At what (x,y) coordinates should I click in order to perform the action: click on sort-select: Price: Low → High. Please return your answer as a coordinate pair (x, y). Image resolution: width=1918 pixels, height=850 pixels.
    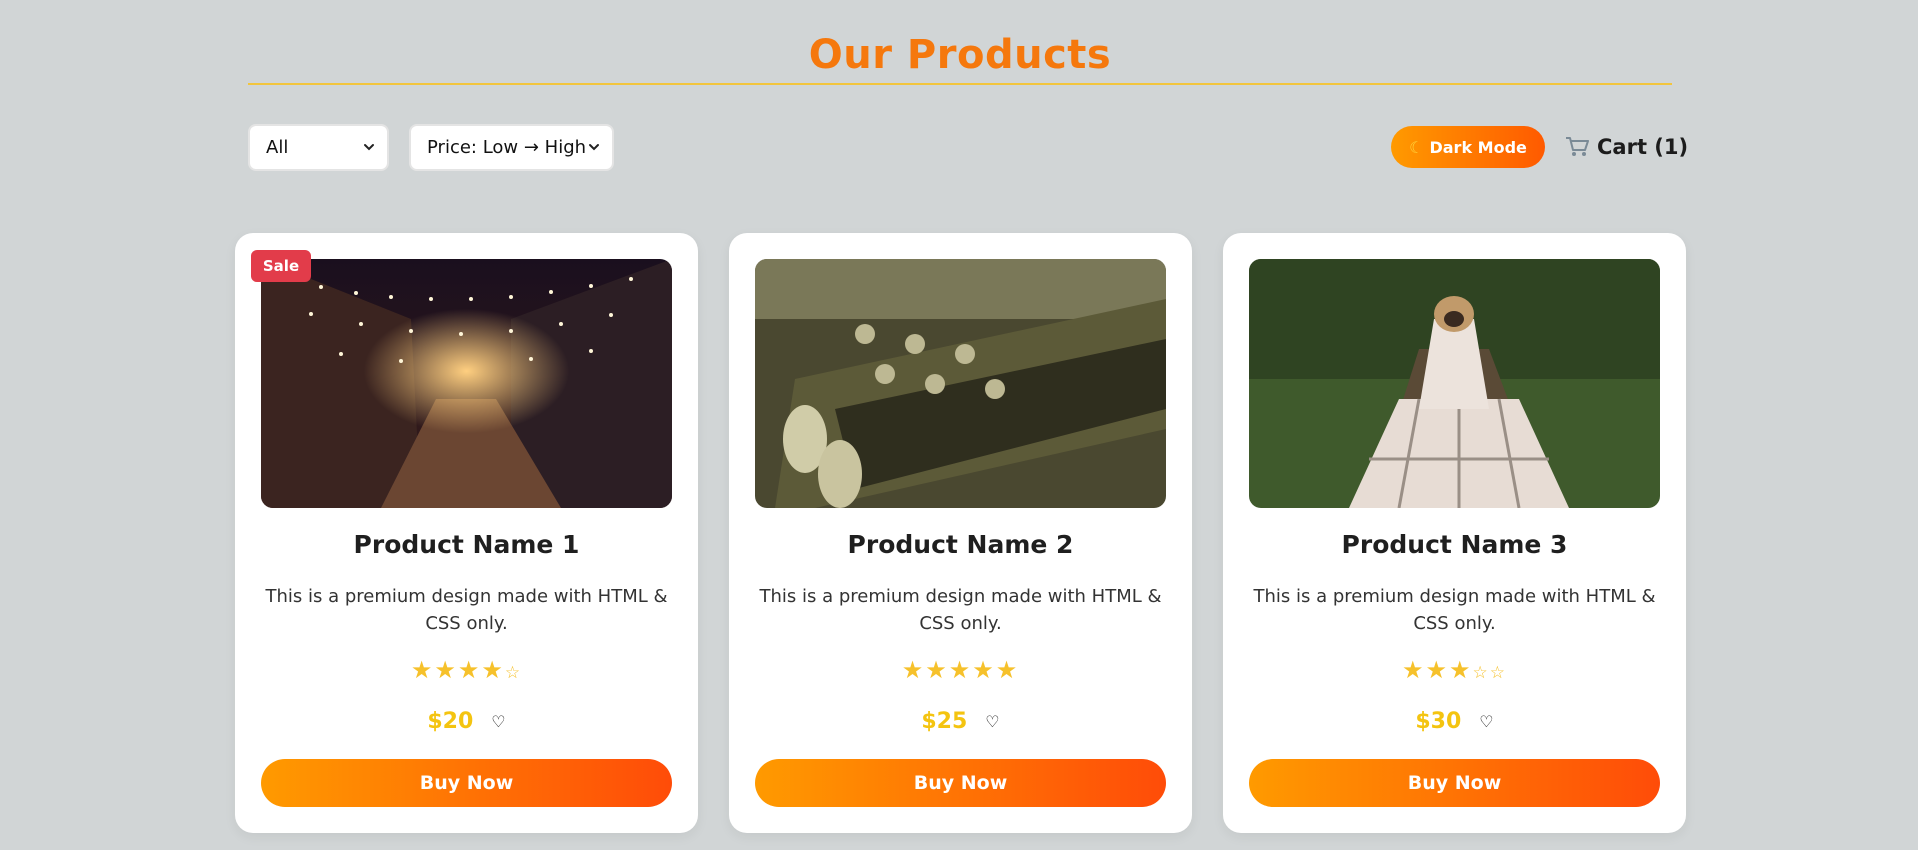
    Looking at the image, I should click on (511, 147).